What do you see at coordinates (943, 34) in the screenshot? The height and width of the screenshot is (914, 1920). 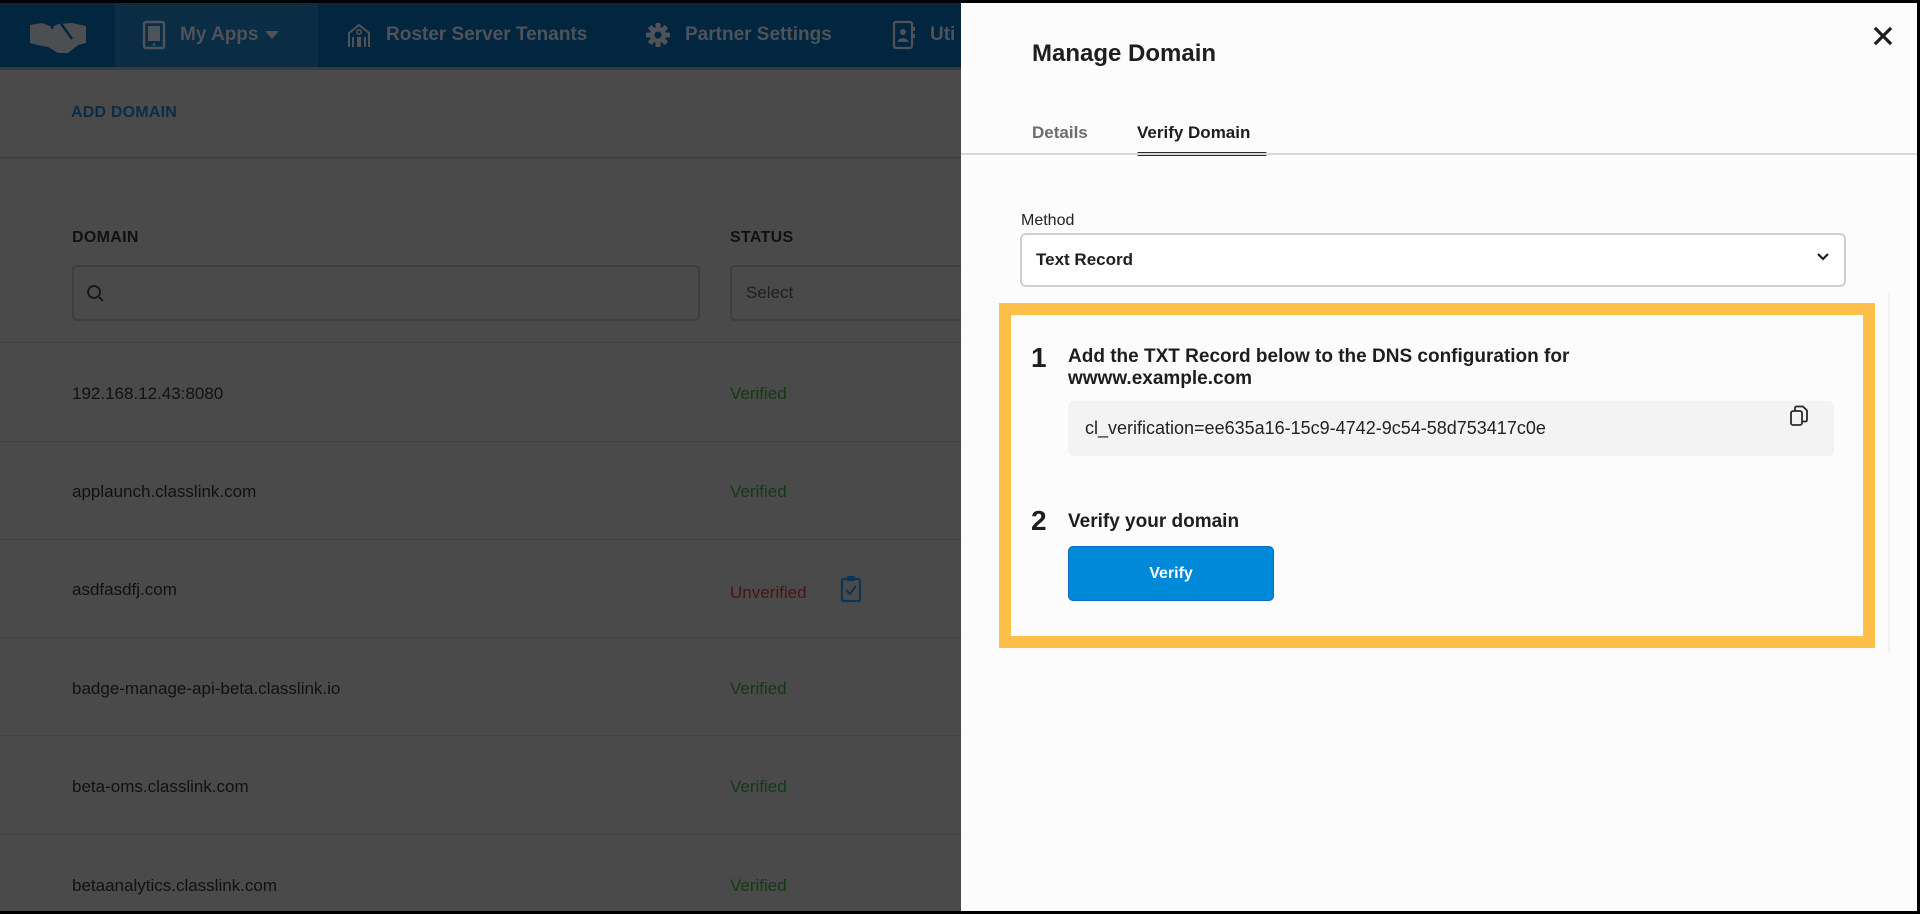 I see `nav-item-label: Uti` at bounding box center [943, 34].